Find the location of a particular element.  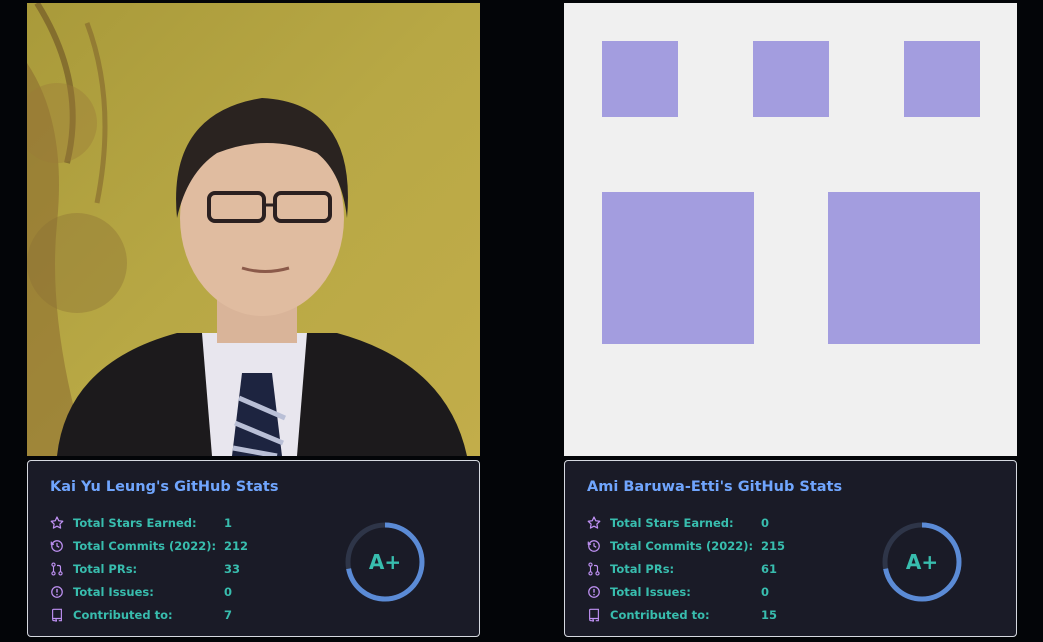

stat-row-prs: Total PRs: 61 is located at coordinates (686, 568).